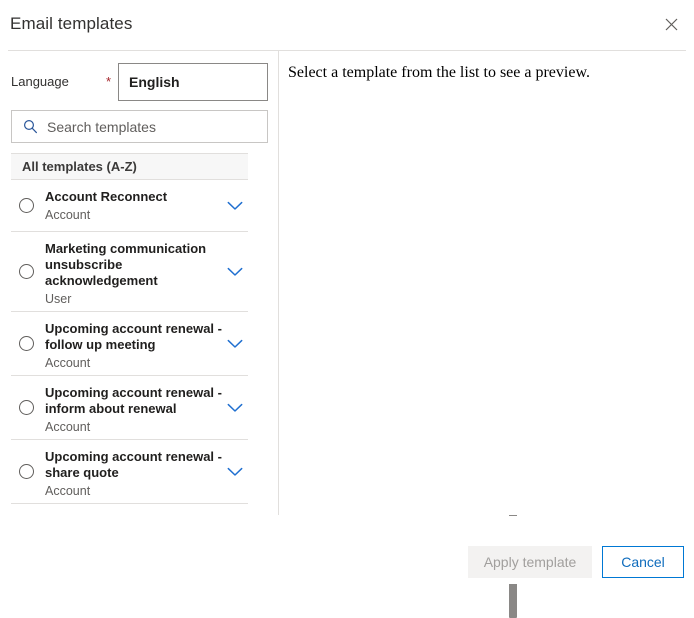 The height and width of the screenshot is (618, 694). Describe the element at coordinates (109, 81) in the screenshot. I see `required-indicator: *` at that location.